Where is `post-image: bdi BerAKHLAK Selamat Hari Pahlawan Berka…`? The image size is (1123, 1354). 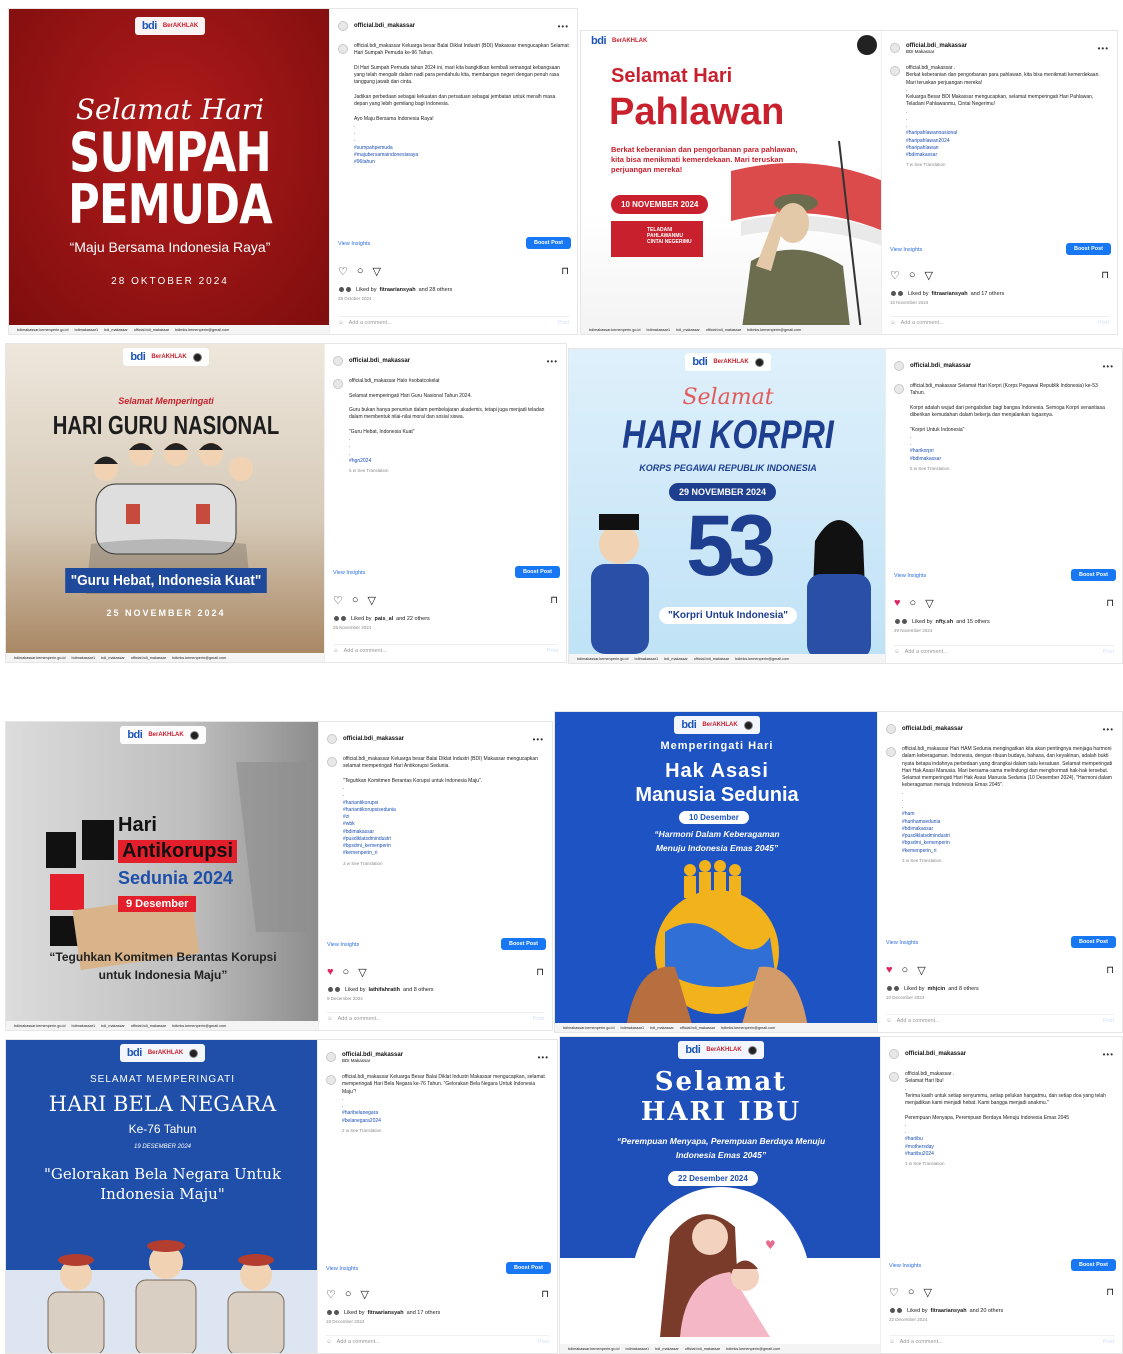
post-image: bdi BerAKHLAK Selamat Hari Pahlawan Berka… is located at coordinates (732, 182).